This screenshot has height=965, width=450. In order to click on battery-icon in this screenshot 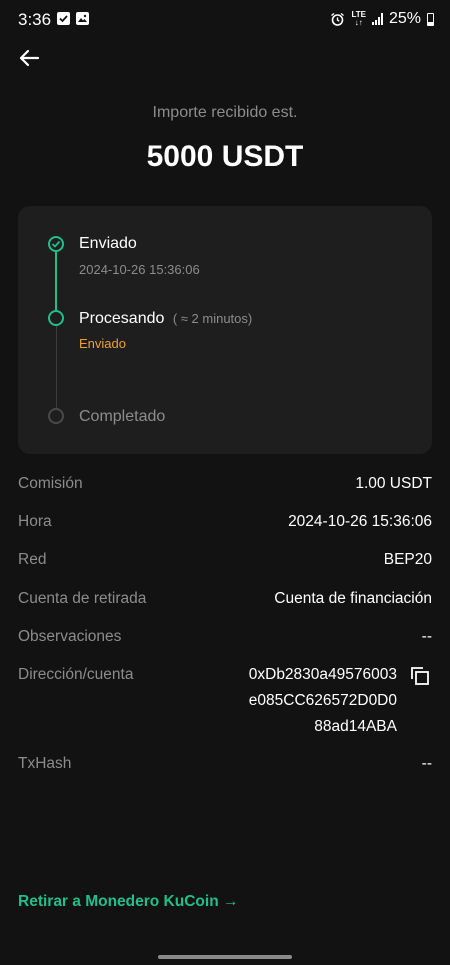, I will do `click(430, 19)`.